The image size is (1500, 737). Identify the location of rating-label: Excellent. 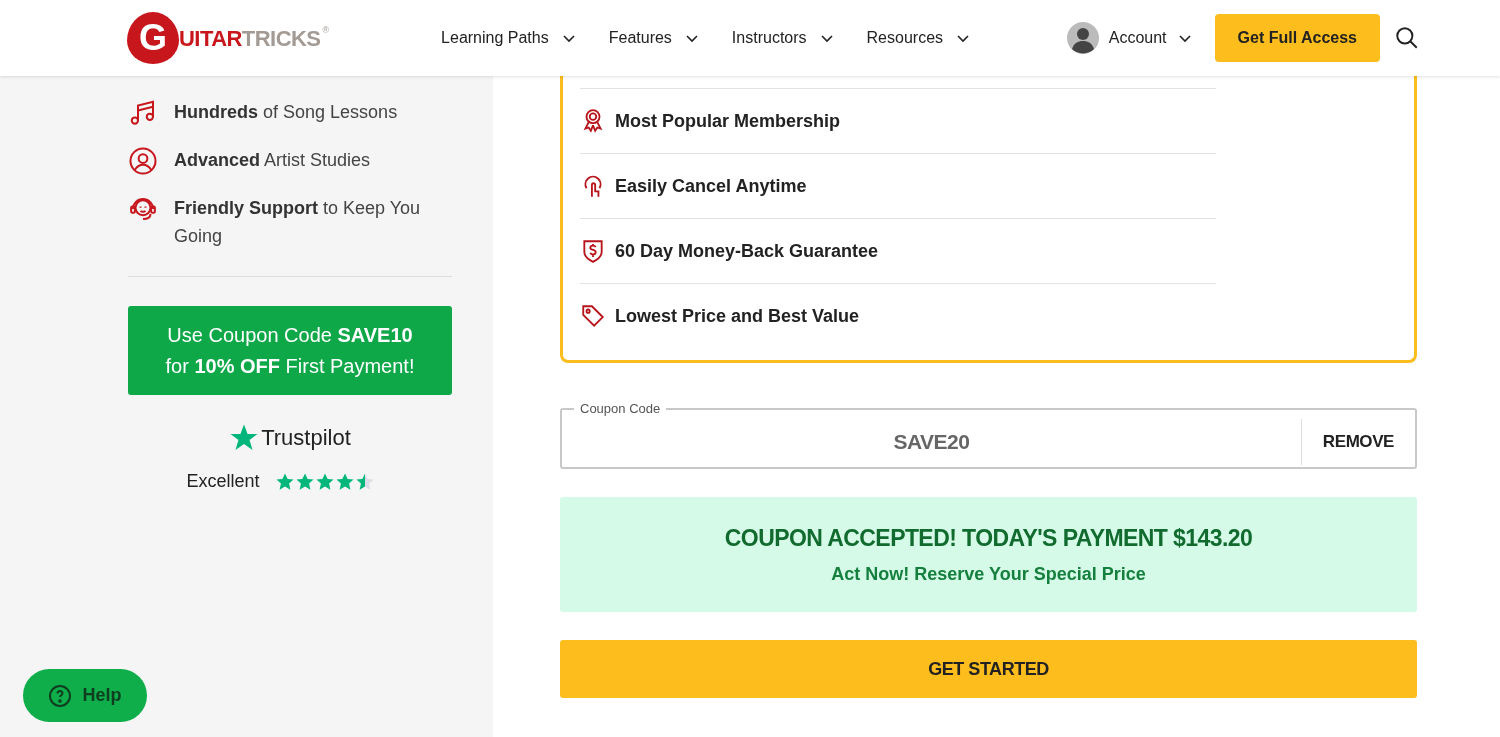
(223, 481).